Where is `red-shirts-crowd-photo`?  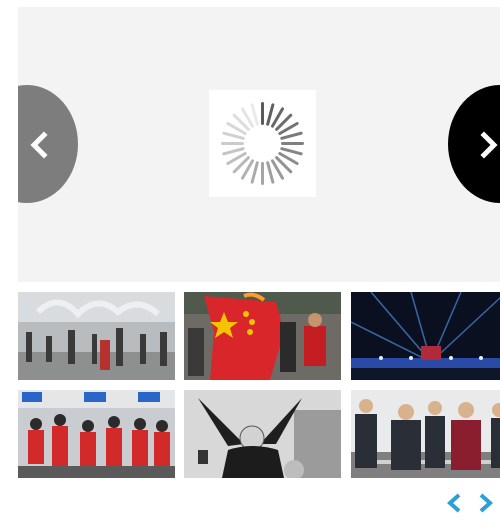 red-shirts-crowd-photo is located at coordinates (96, 434).